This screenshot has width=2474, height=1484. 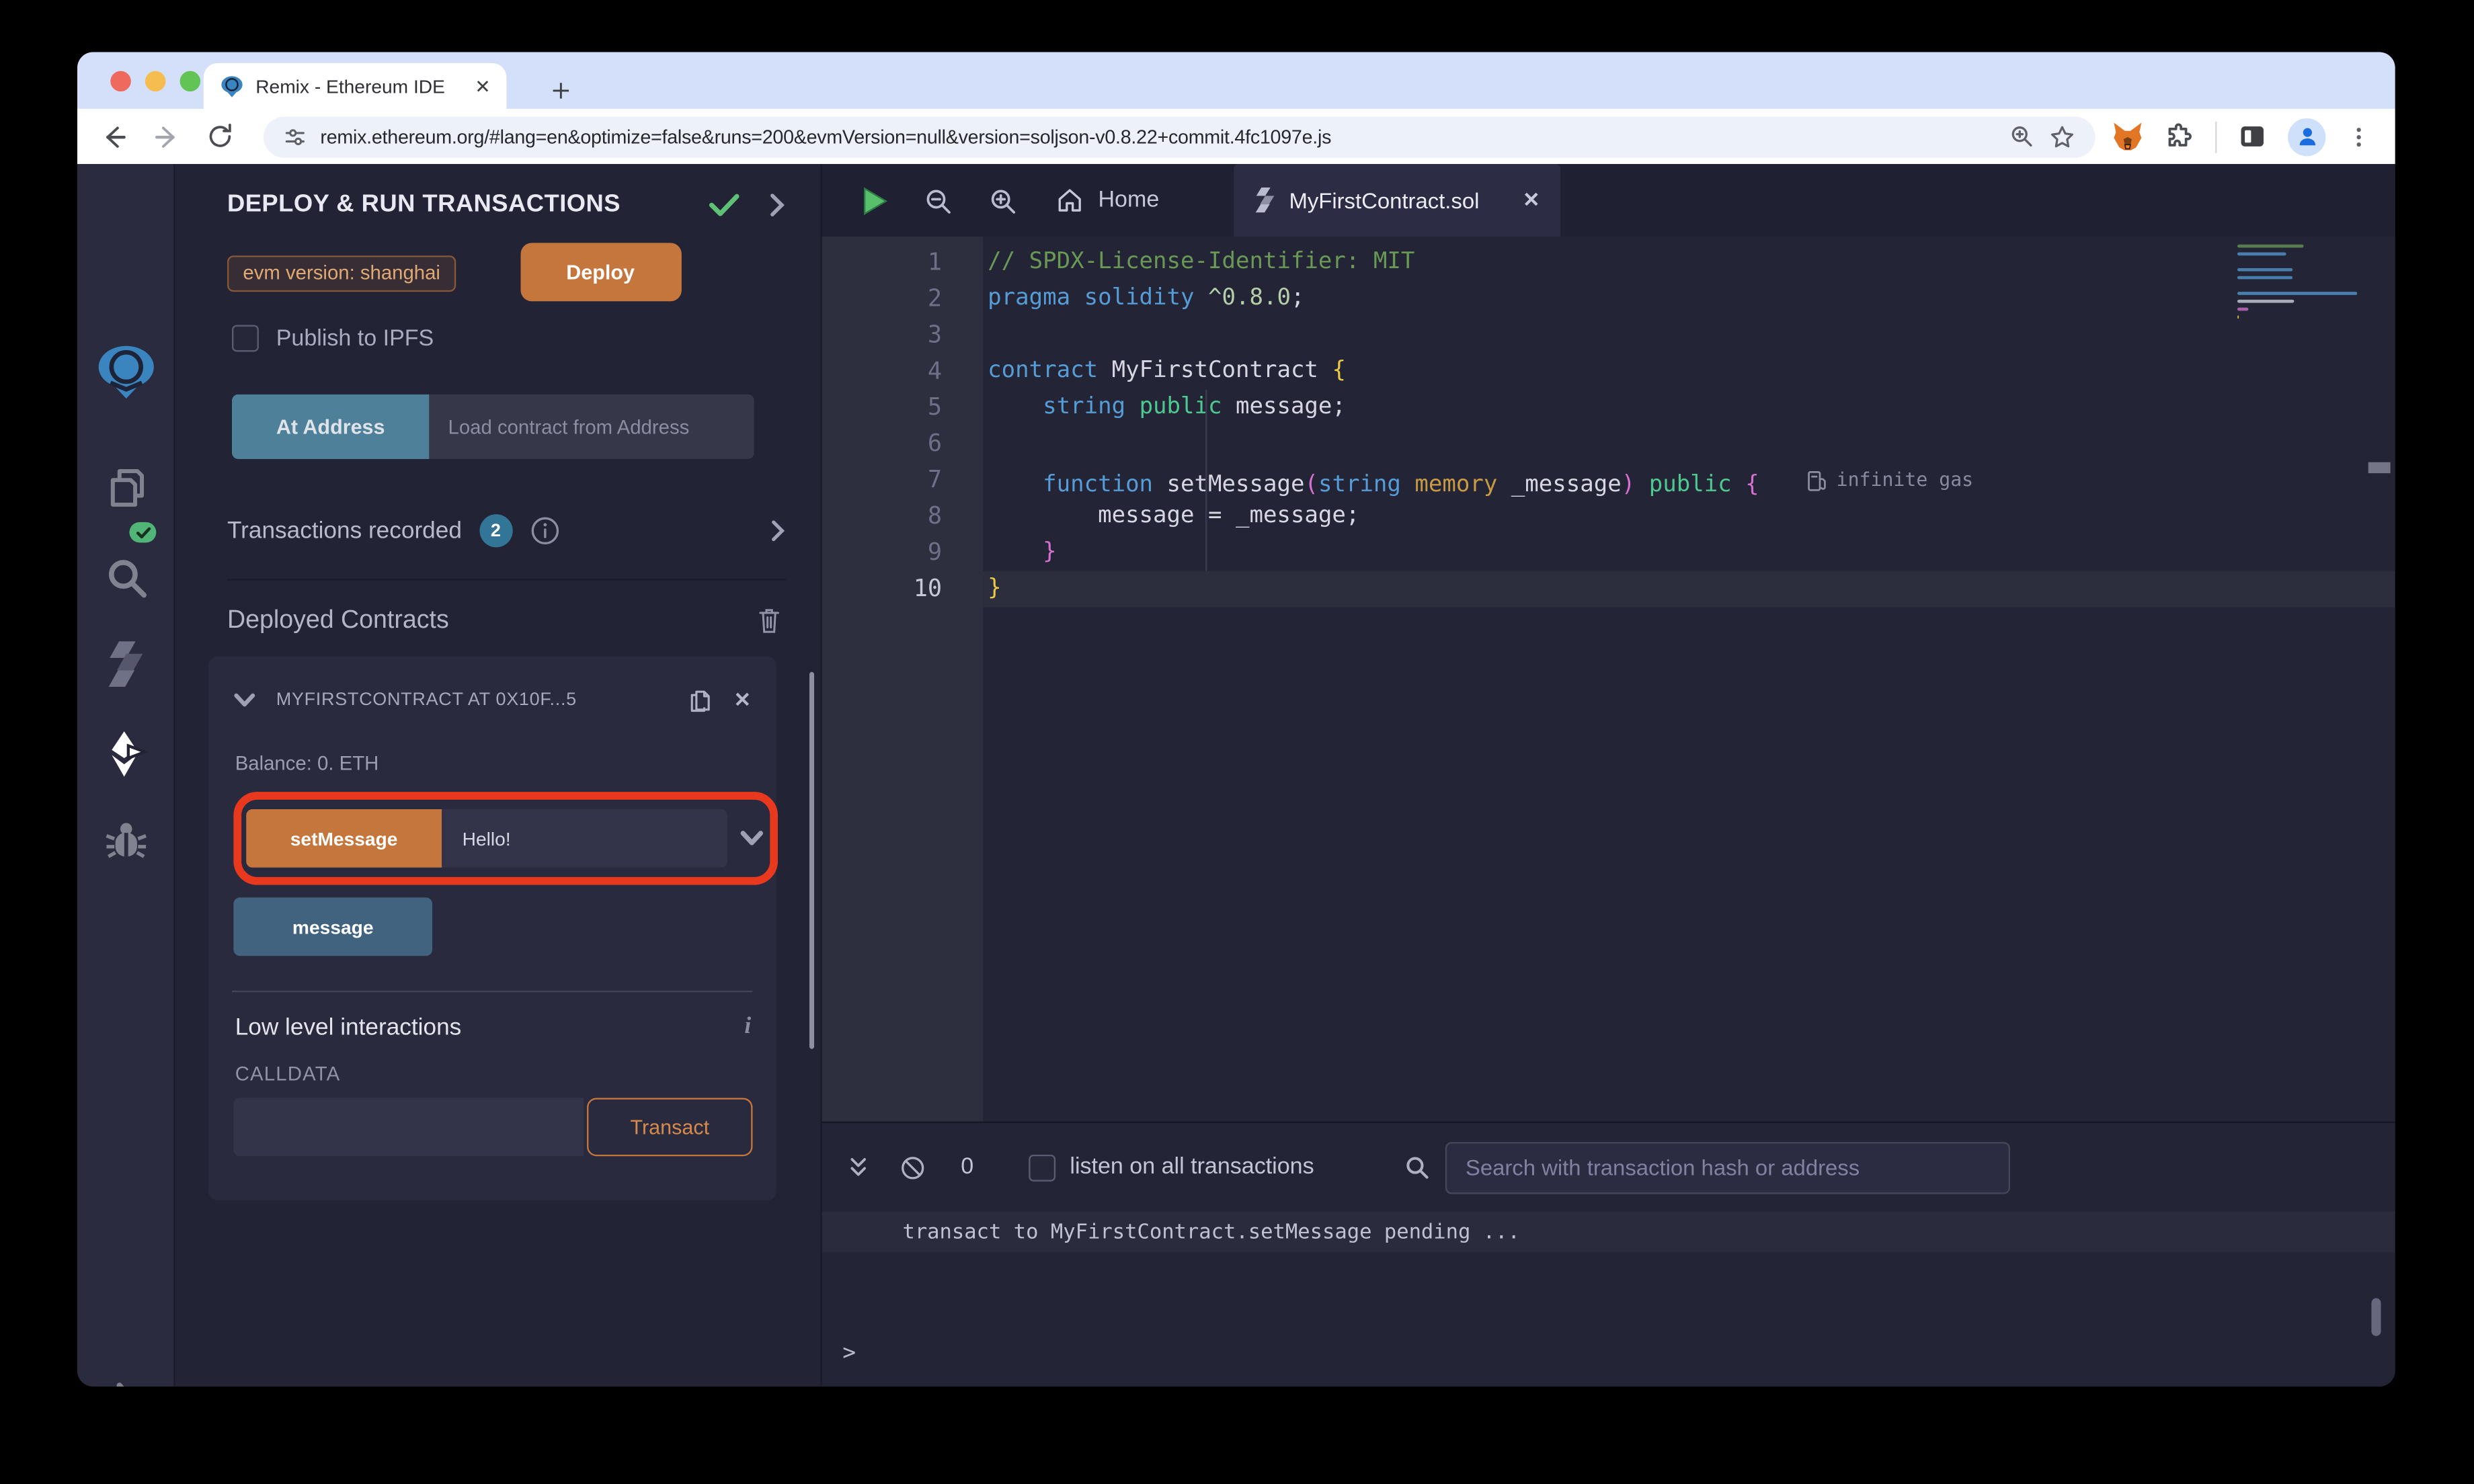 What do you see at coordinates (2252, 137) in the screenshot?
I see `side-panel-icon` at bounding box center [2252, 137].